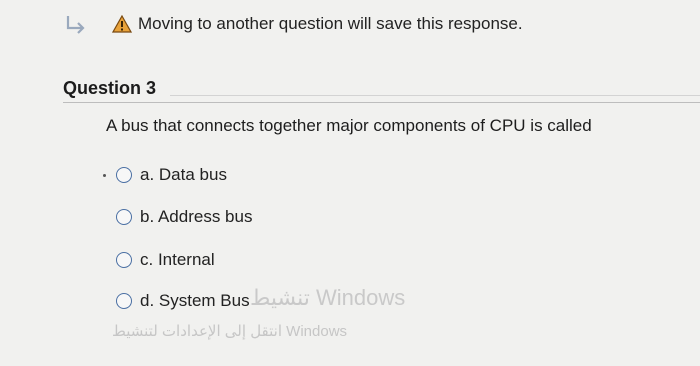 The image size is (700, 366). Describe the element at coordinates (124, 175) in the screenshot. I see `option-a-radio` at that location.